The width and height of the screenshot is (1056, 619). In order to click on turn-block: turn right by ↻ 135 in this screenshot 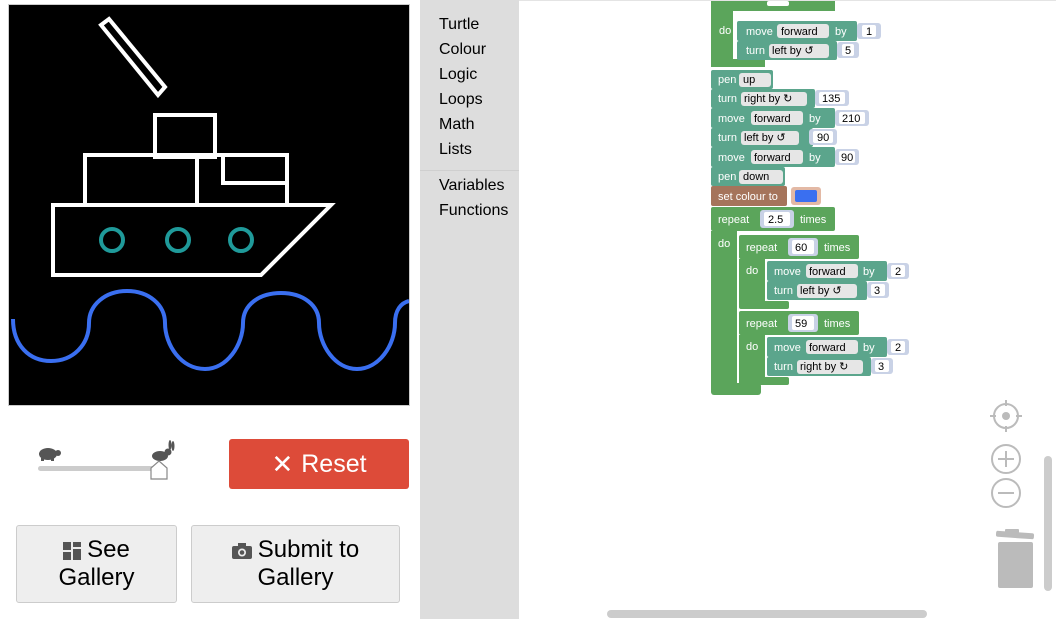, I will do `click(780, 98)`.